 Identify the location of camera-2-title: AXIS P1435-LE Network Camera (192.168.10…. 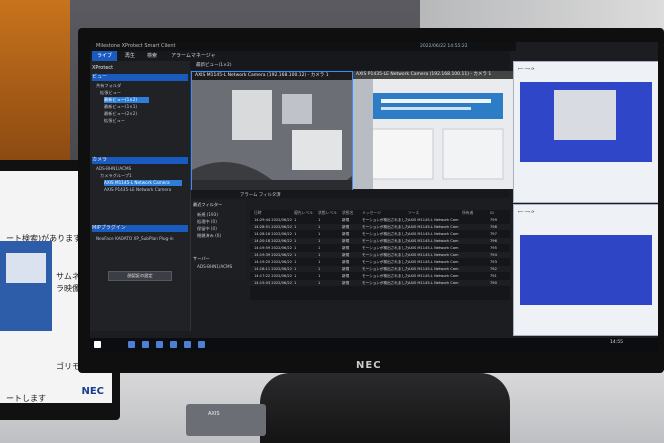
(433, 75).